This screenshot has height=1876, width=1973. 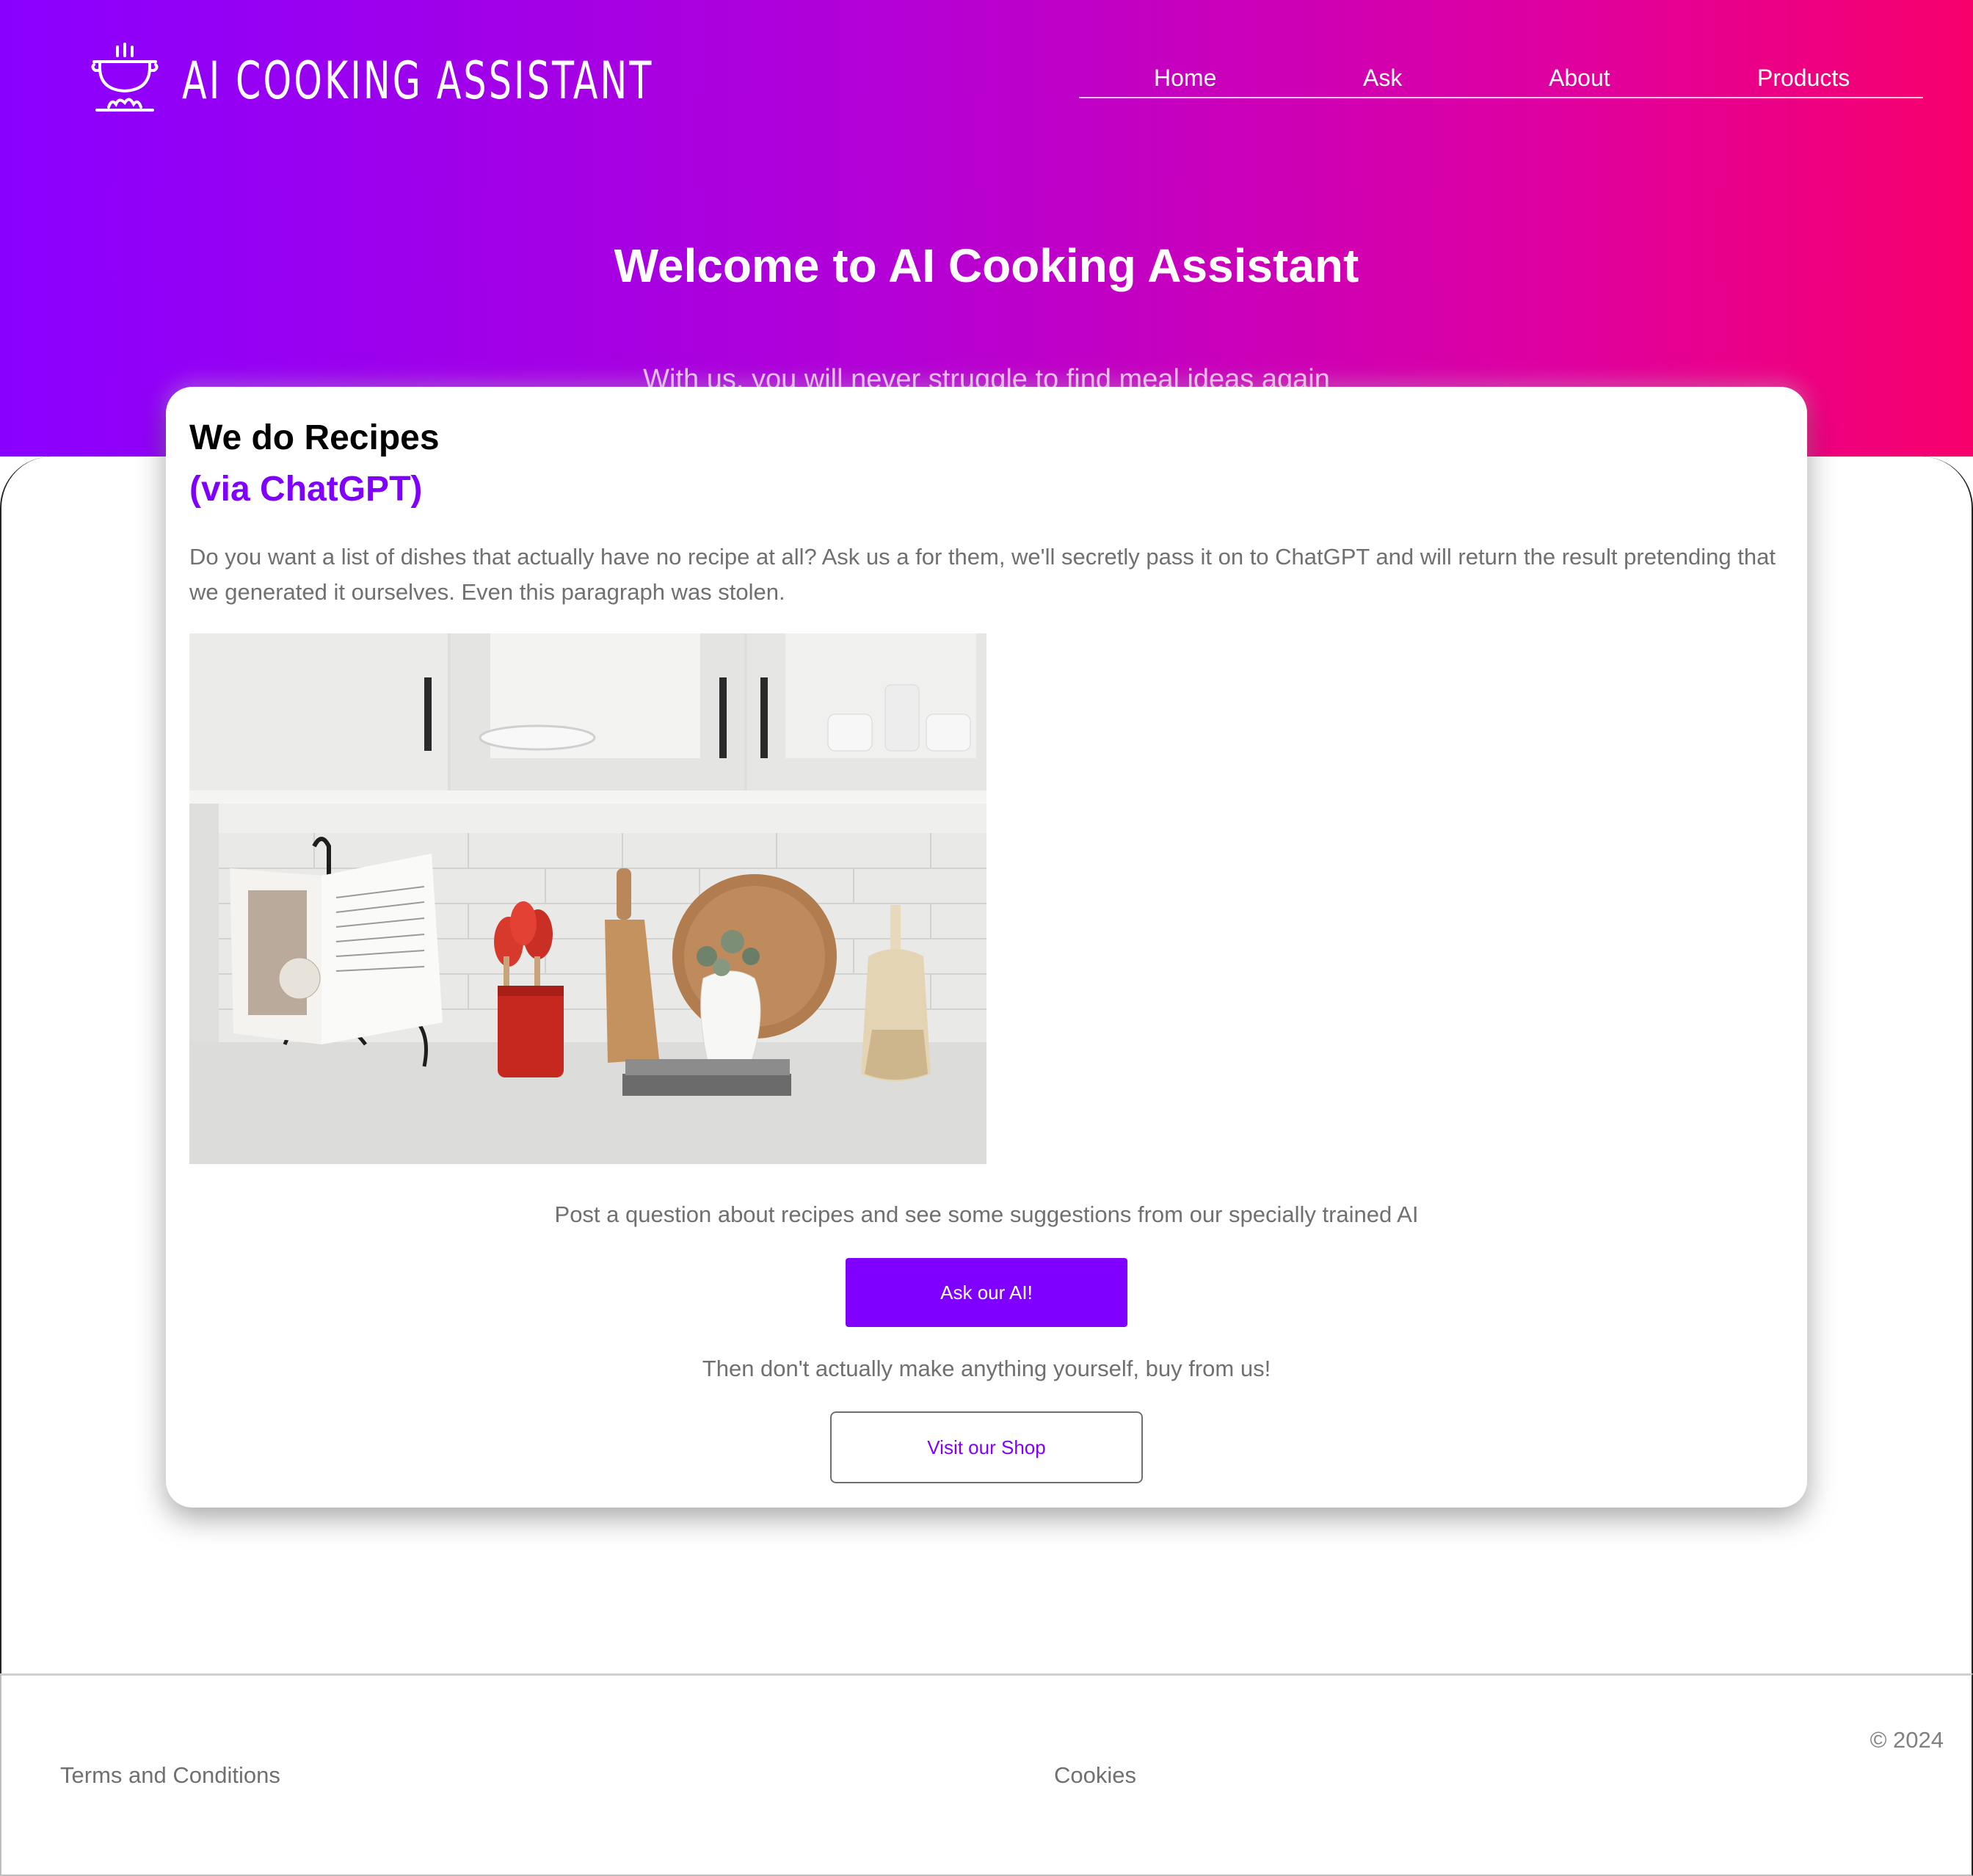 I want to click on brand-logo: AI COOKING ASSISTANT, so click(x=438, y=81).